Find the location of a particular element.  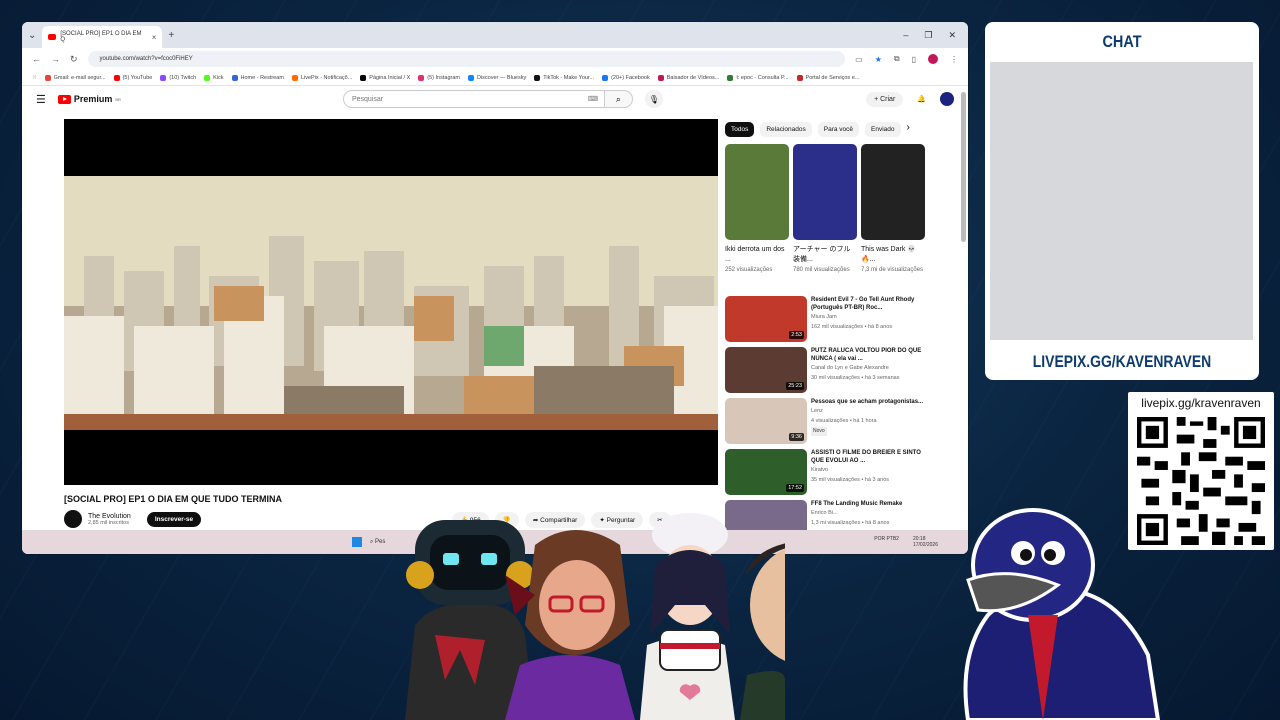

split-icon: ▯ is located at coordinates (914, 59).